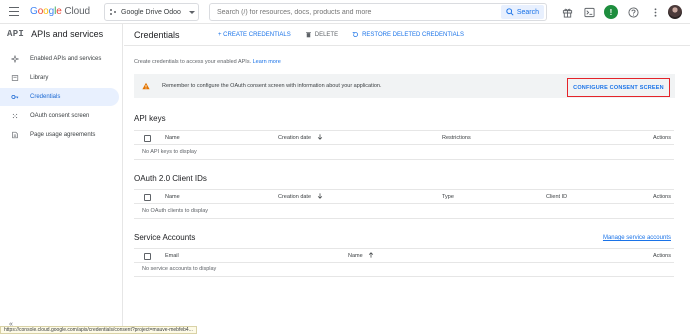  I want to click on learn-more-link: Learn more, so click(267, 62).